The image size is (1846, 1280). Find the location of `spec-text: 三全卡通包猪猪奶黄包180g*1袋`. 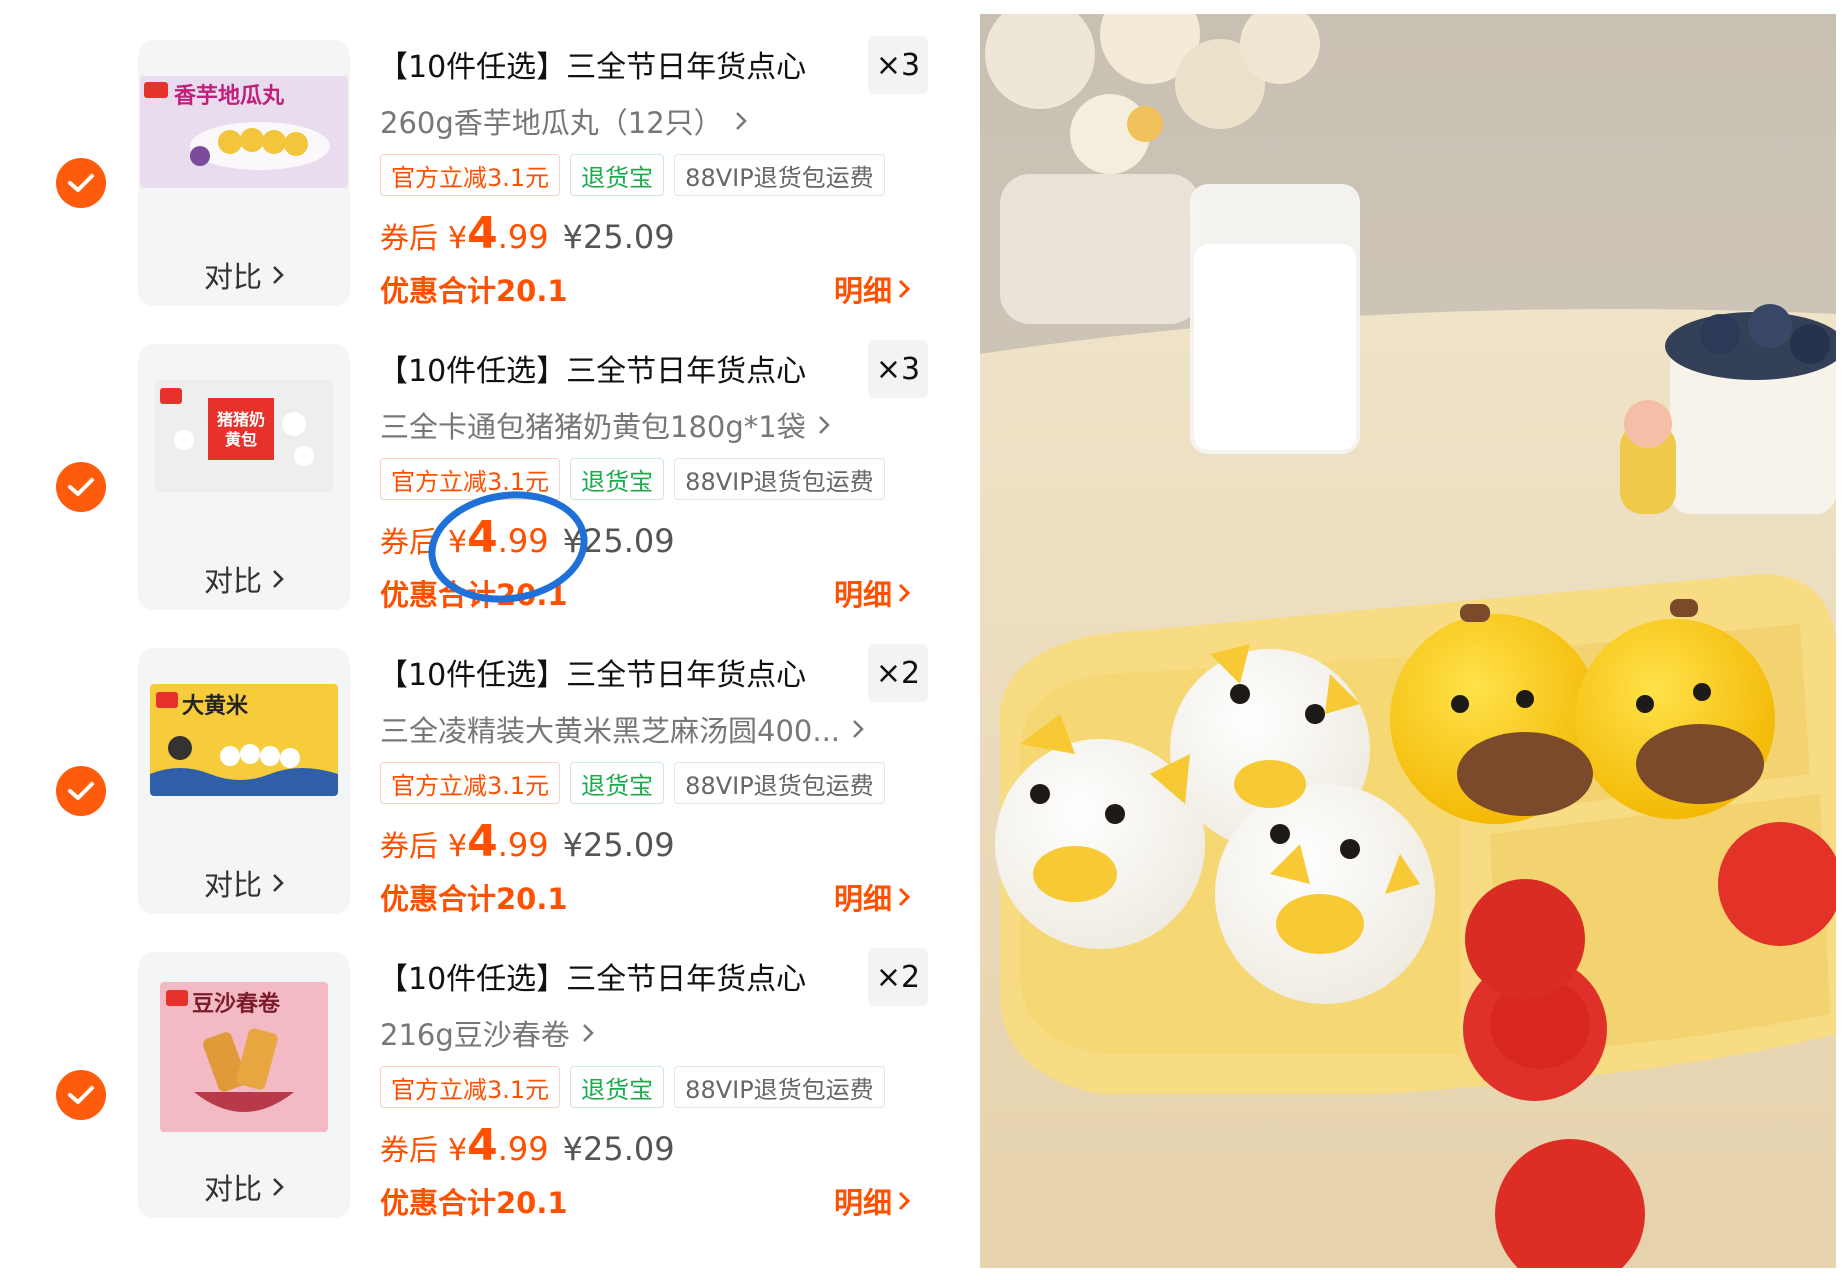

spec-text: 三全卡通包猪猪奶黄包180g*1袋 is located at coordinates (593, 427).